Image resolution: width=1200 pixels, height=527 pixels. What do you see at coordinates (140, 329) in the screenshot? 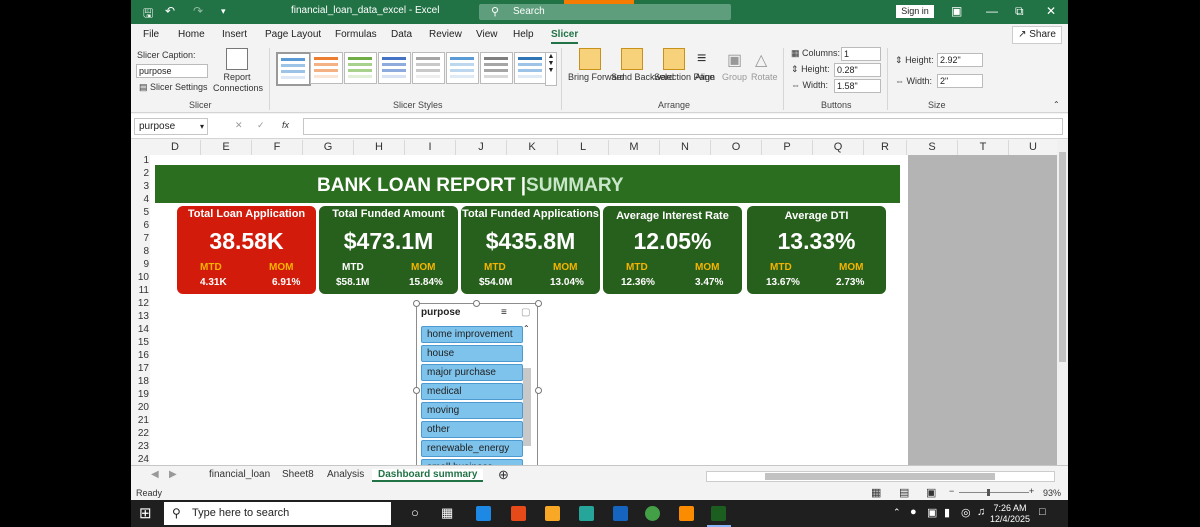
I see `row-header: 14` at bounding box center [140, 329].